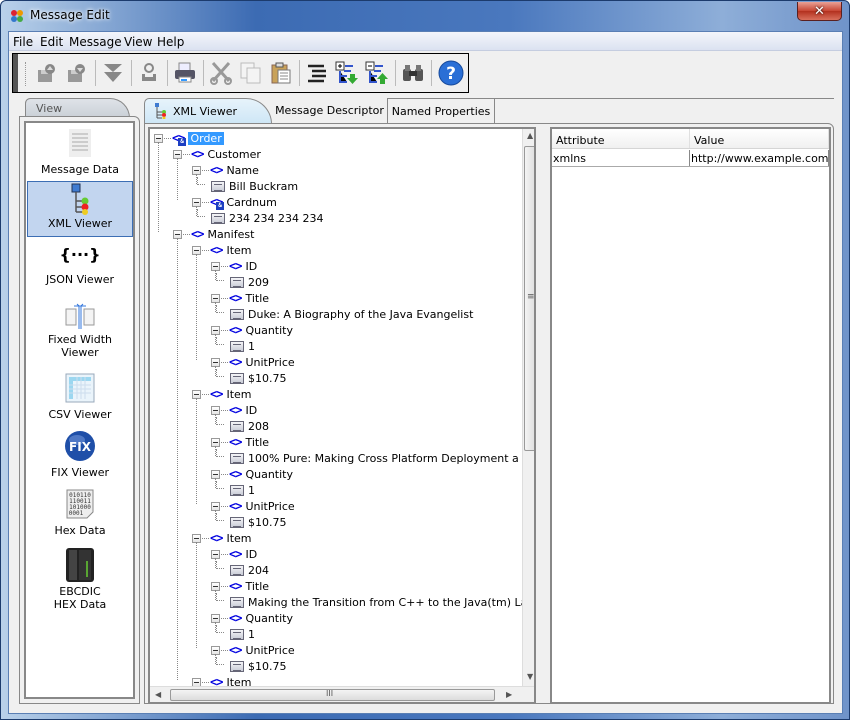  What do you see at coordinates (113, 73) in the screenshot?
I see `move-down-button` at bounding box center [113, 73].